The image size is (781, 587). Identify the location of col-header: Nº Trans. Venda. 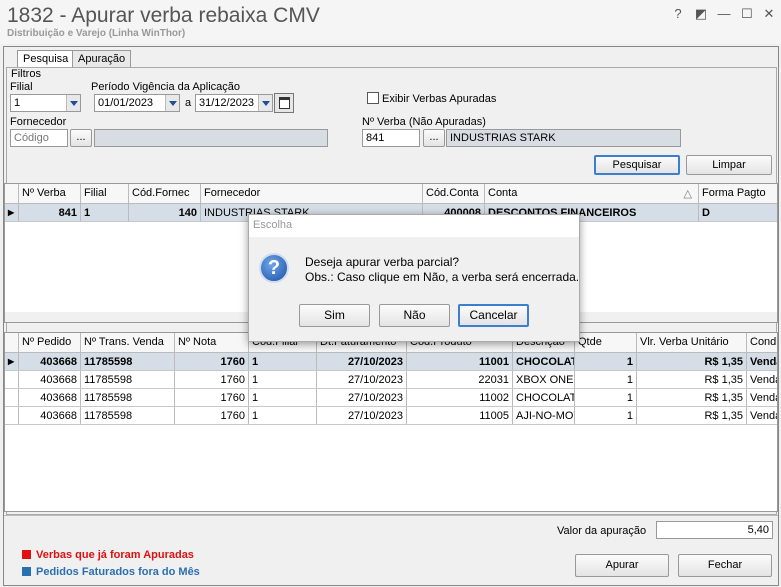
(128, 342).